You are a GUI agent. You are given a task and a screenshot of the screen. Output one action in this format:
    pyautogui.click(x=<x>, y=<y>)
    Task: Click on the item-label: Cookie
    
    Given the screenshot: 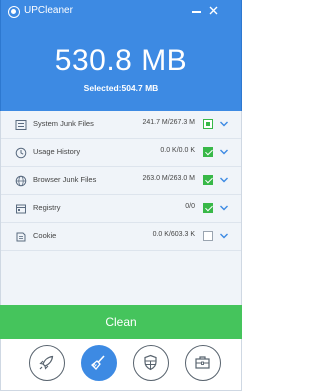 What is the action you would take?
    pyautogui.click(x=45, y=235)
    